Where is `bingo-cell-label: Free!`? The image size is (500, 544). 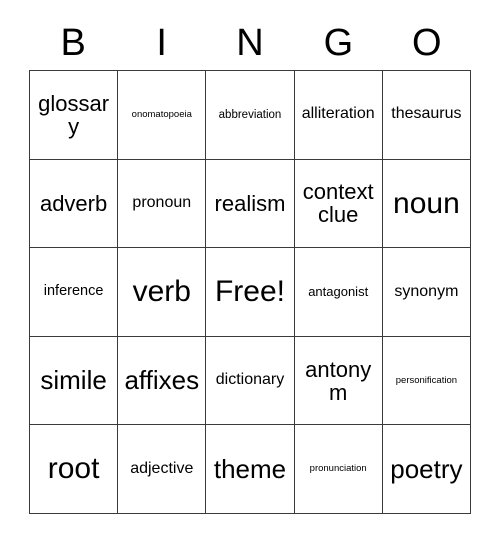
bingo-cell-label: Free! is located at coordinates (249, 292).